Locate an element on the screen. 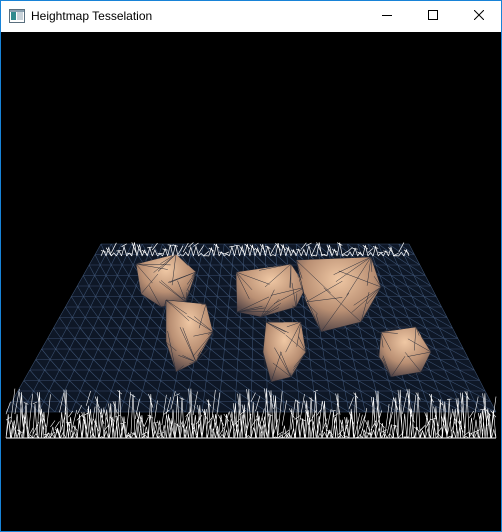 This screenshot has height=532, width=502. maximize-button is located at coordinates (433, 16).